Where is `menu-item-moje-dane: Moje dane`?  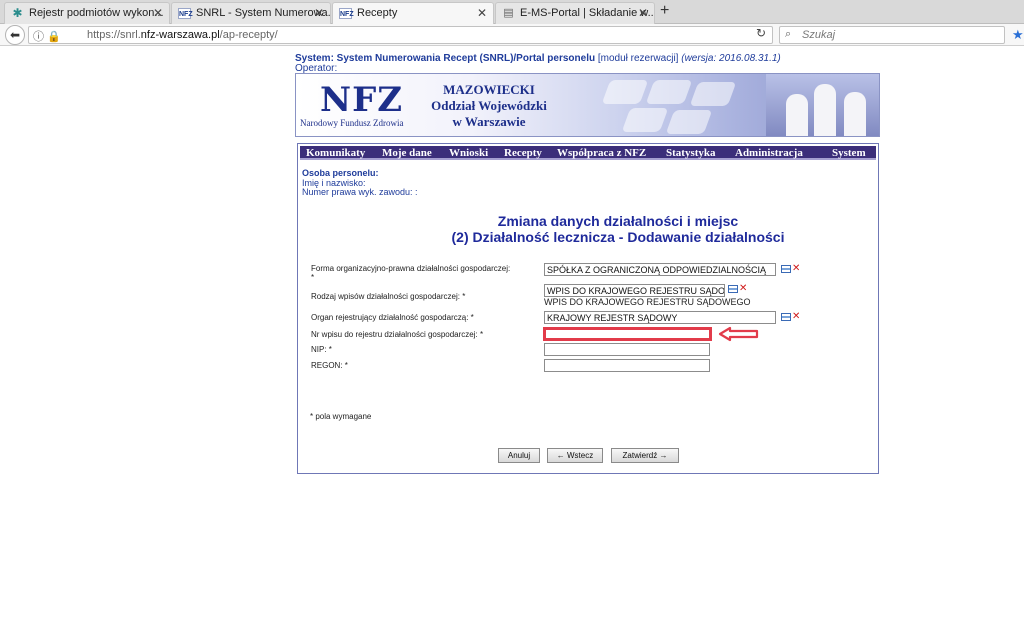 menu-item-moje-dane: Moje dane is located at coordinates (407, 153).